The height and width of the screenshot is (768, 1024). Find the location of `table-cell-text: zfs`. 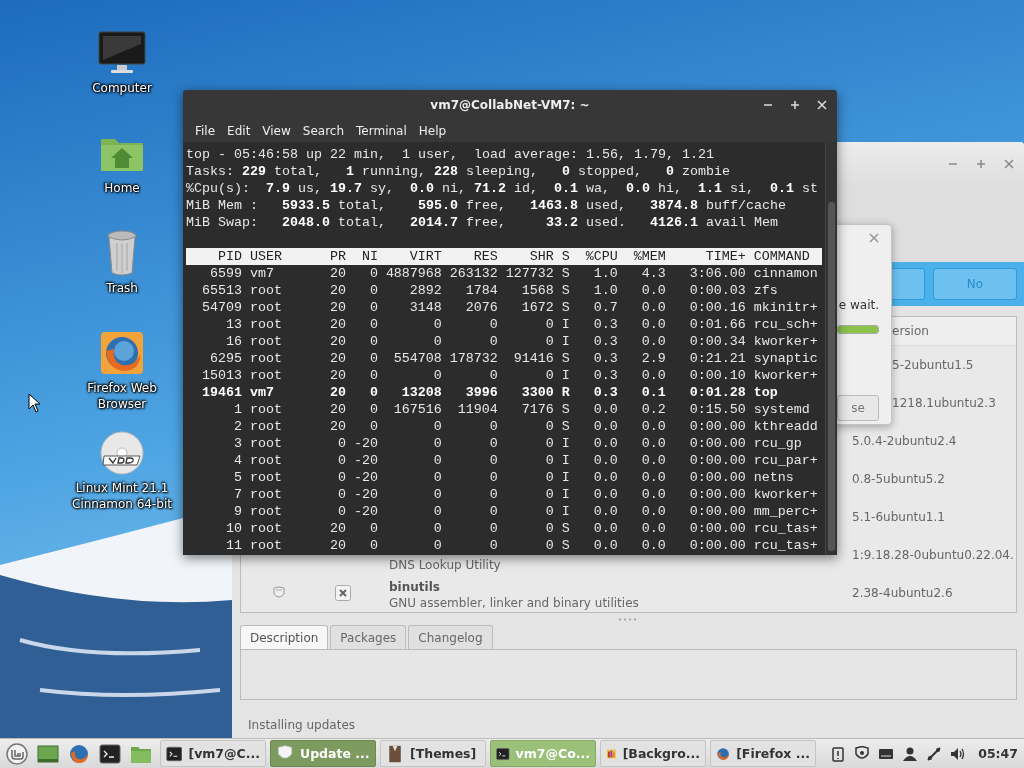

table-cell-text: zfs is located at coordinates (766, 290).